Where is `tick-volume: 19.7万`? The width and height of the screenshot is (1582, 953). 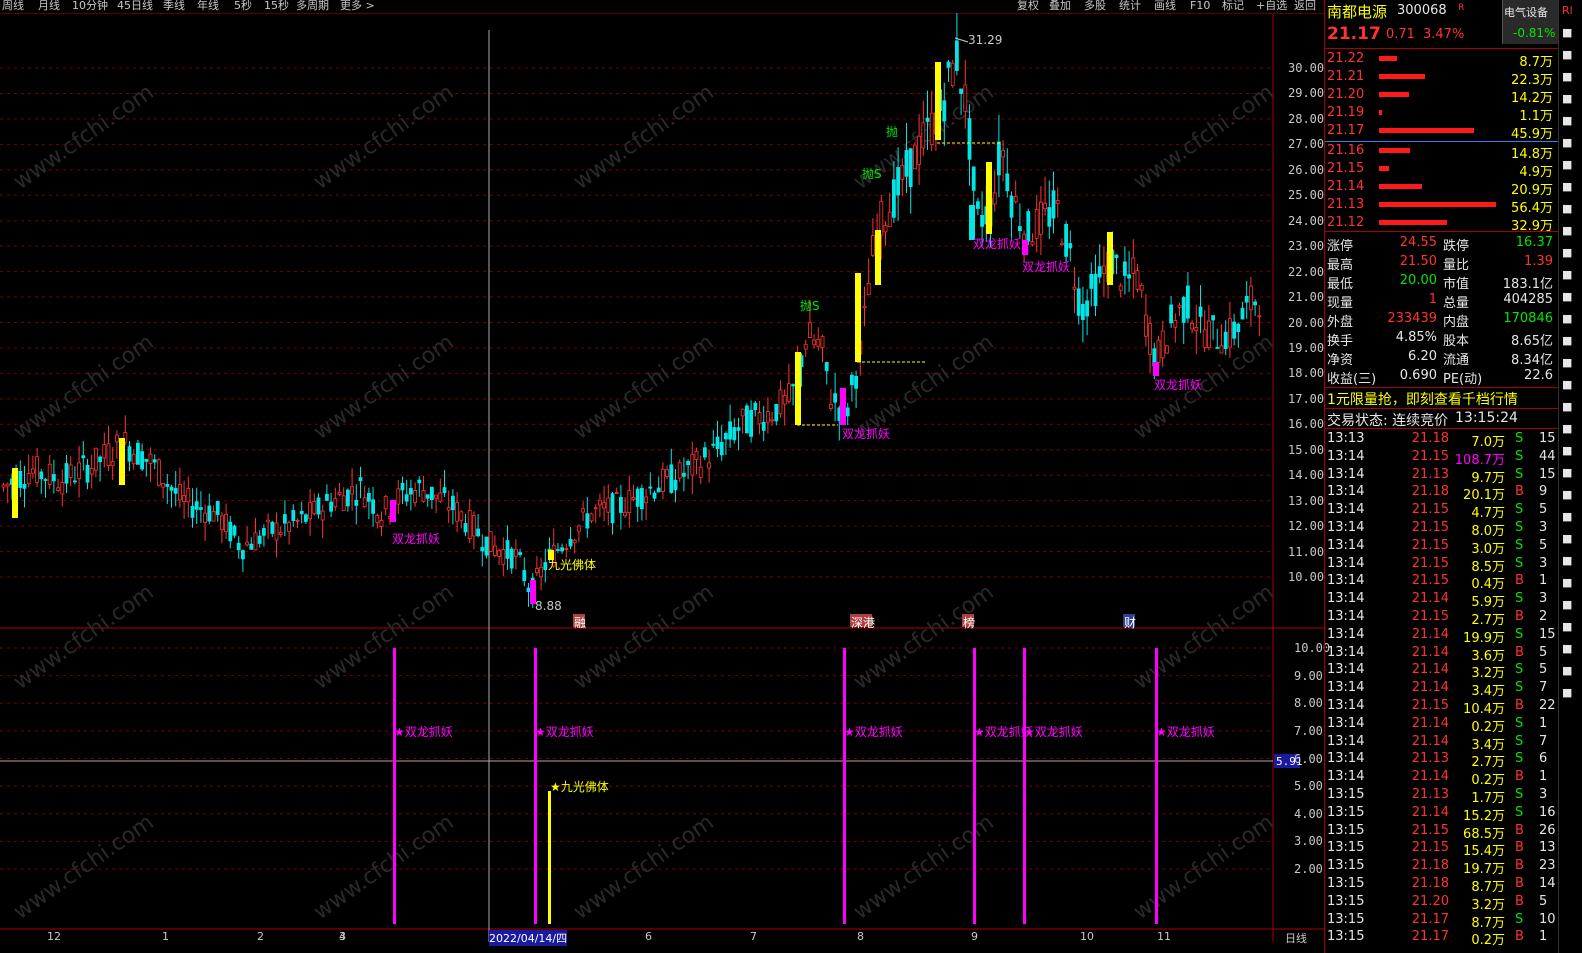
tick-volume: 19.7万 is located at coordinates (1484, 870).